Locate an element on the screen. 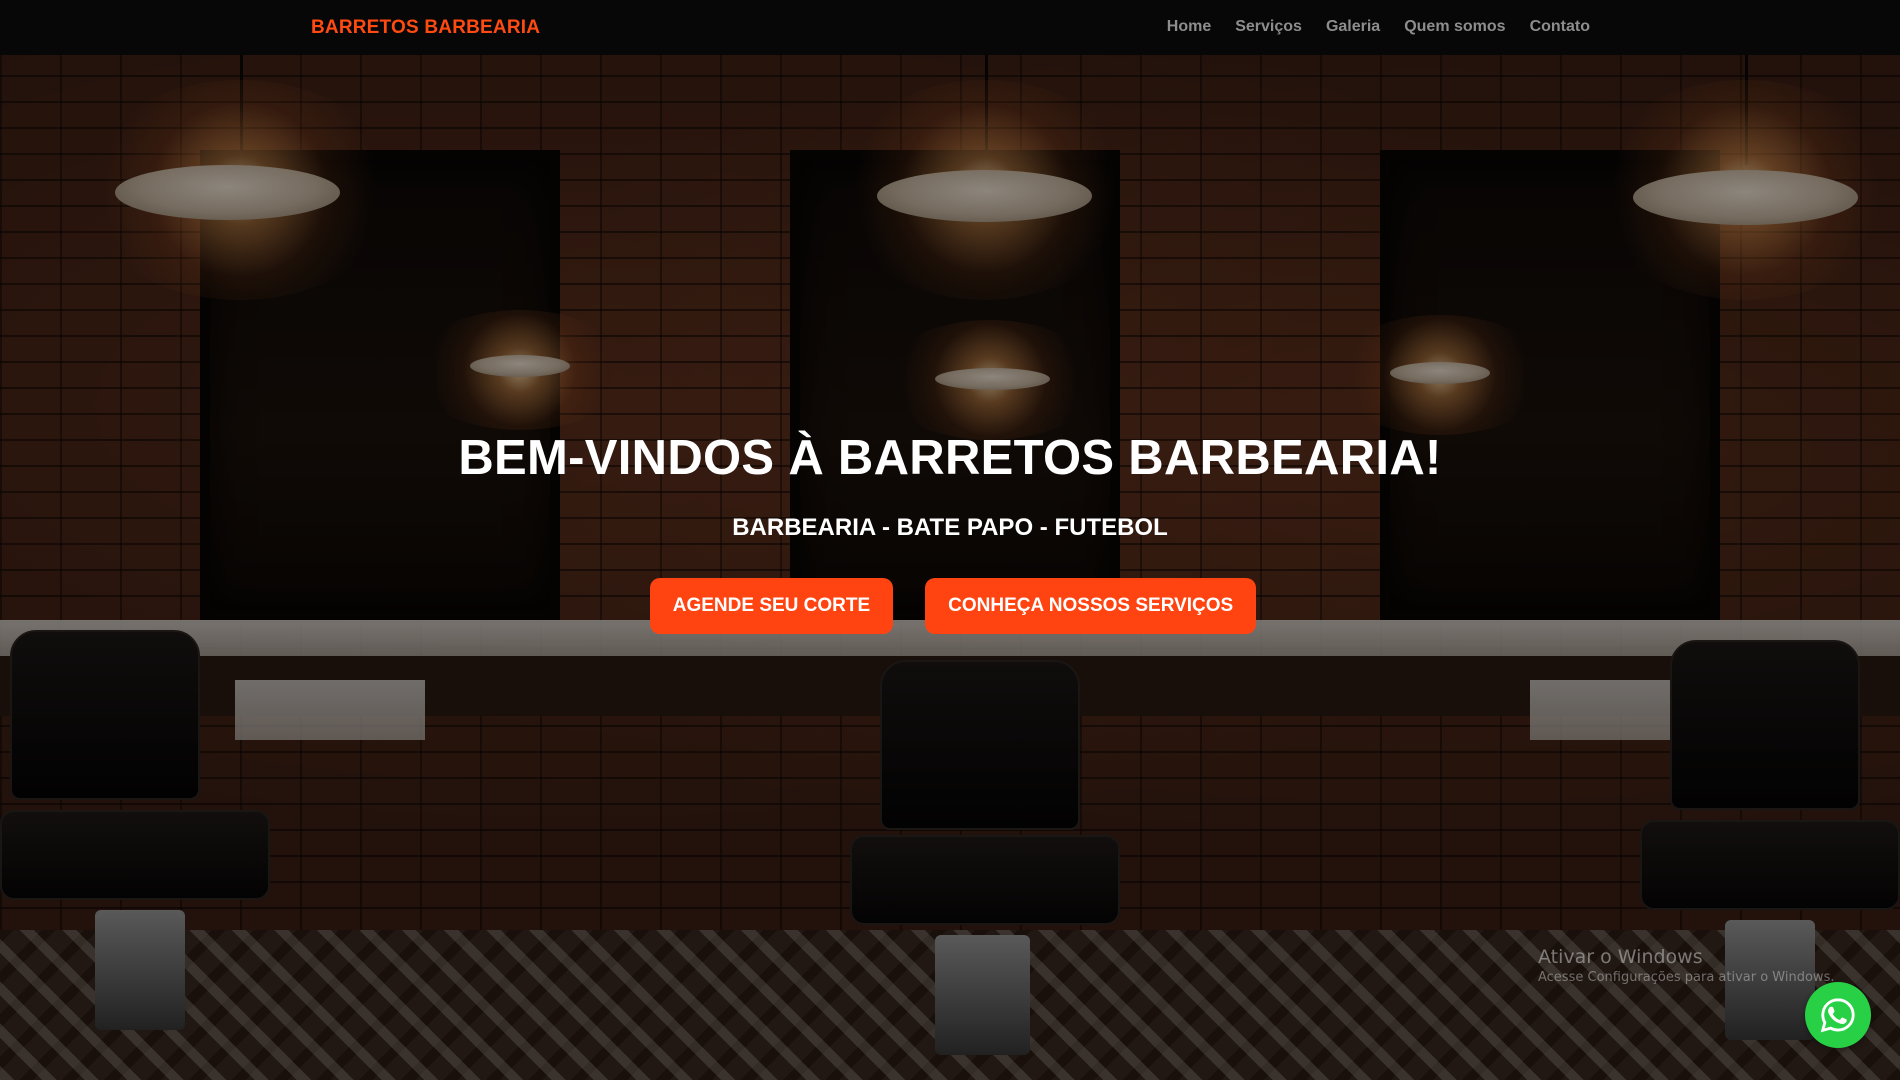 The height and width of the screenshot is (1080, 1900). whatsapp-icon is located at coordinates (1837, 1015).